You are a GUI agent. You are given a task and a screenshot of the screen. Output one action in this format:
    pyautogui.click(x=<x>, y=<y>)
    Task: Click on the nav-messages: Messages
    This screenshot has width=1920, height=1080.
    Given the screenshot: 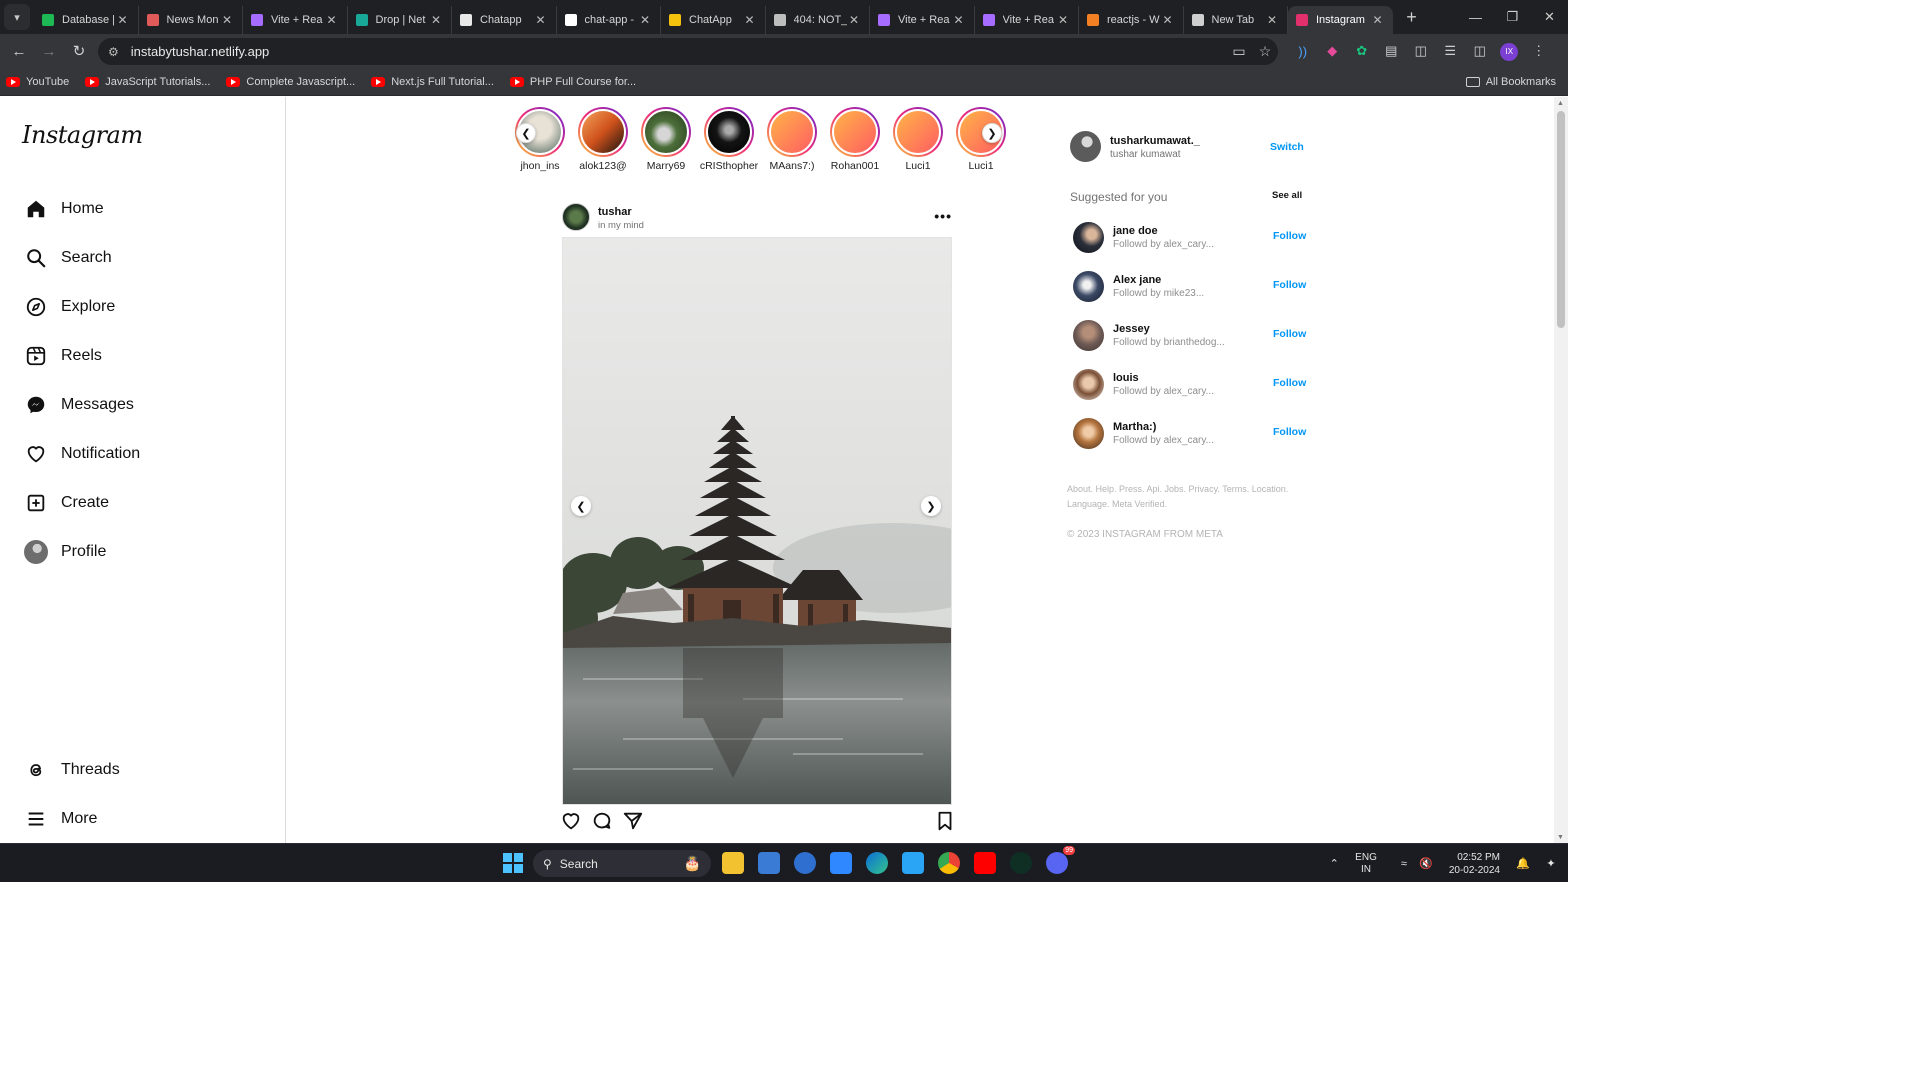 What is the action you would take?
    pyautogui.click(x=79, y=405)
    